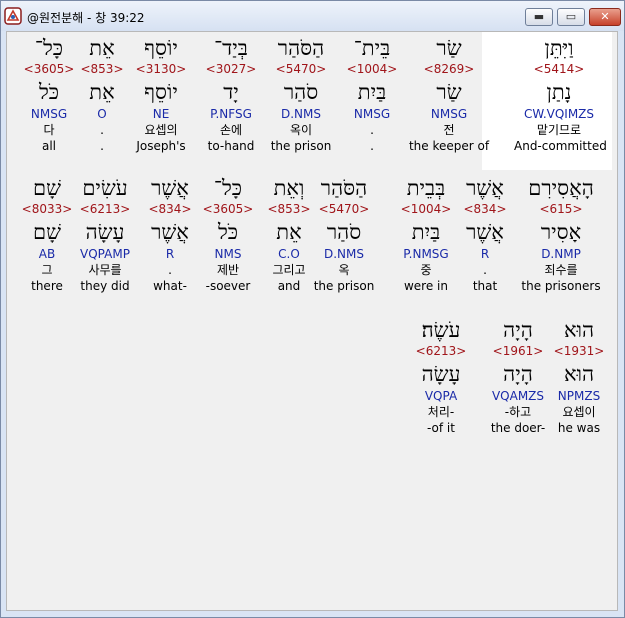 The width and height of the screenshot is (625, 618). Describe the element at coordinates (47, 232) in the screenshot. I see `lemma-word: שָׁם` at that location.